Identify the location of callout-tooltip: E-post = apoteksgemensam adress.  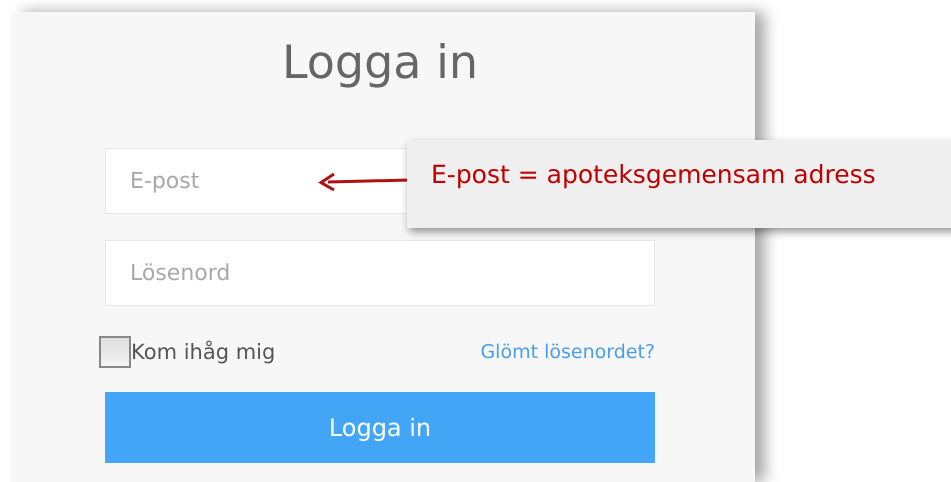
(679, 184).